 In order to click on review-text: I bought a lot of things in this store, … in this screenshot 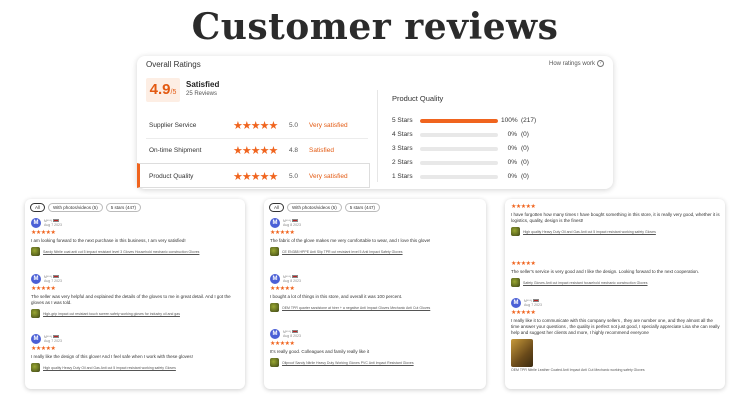, I will do `click(336, 296)`.